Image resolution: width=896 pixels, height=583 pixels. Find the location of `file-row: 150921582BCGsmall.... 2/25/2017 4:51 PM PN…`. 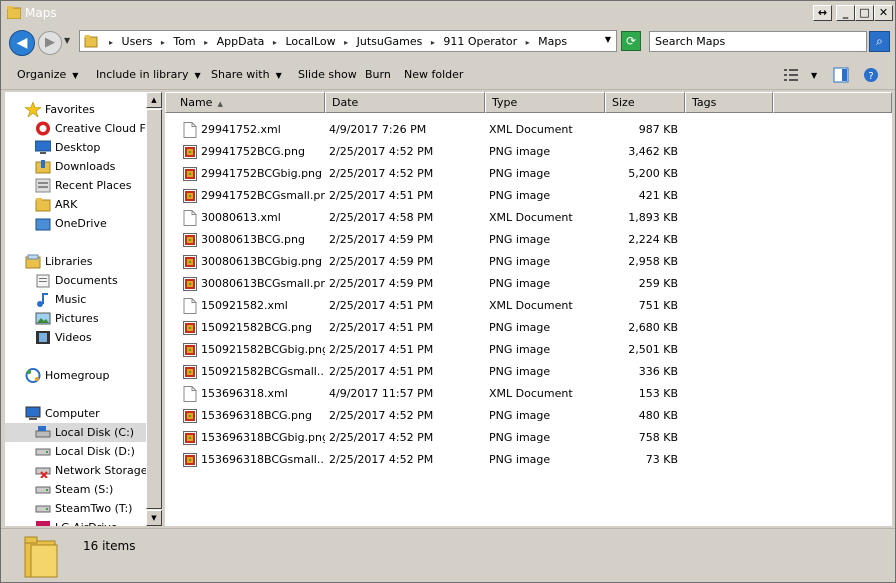

file-row: 150921582BCGsmall.... 2/25/2017 4:51 PM PN… is located at coordinates (528, 372).